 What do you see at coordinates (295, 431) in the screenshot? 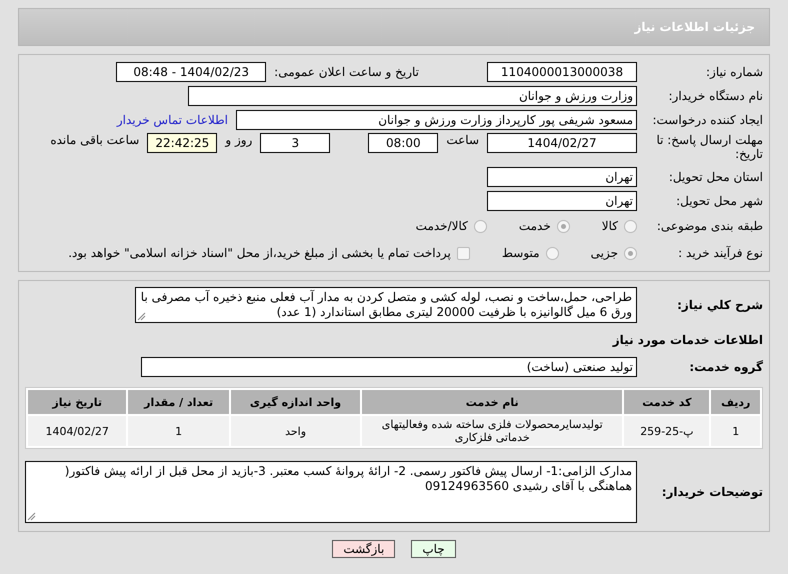
I see `table-cell: واحد` at bounding box center [295, 431].